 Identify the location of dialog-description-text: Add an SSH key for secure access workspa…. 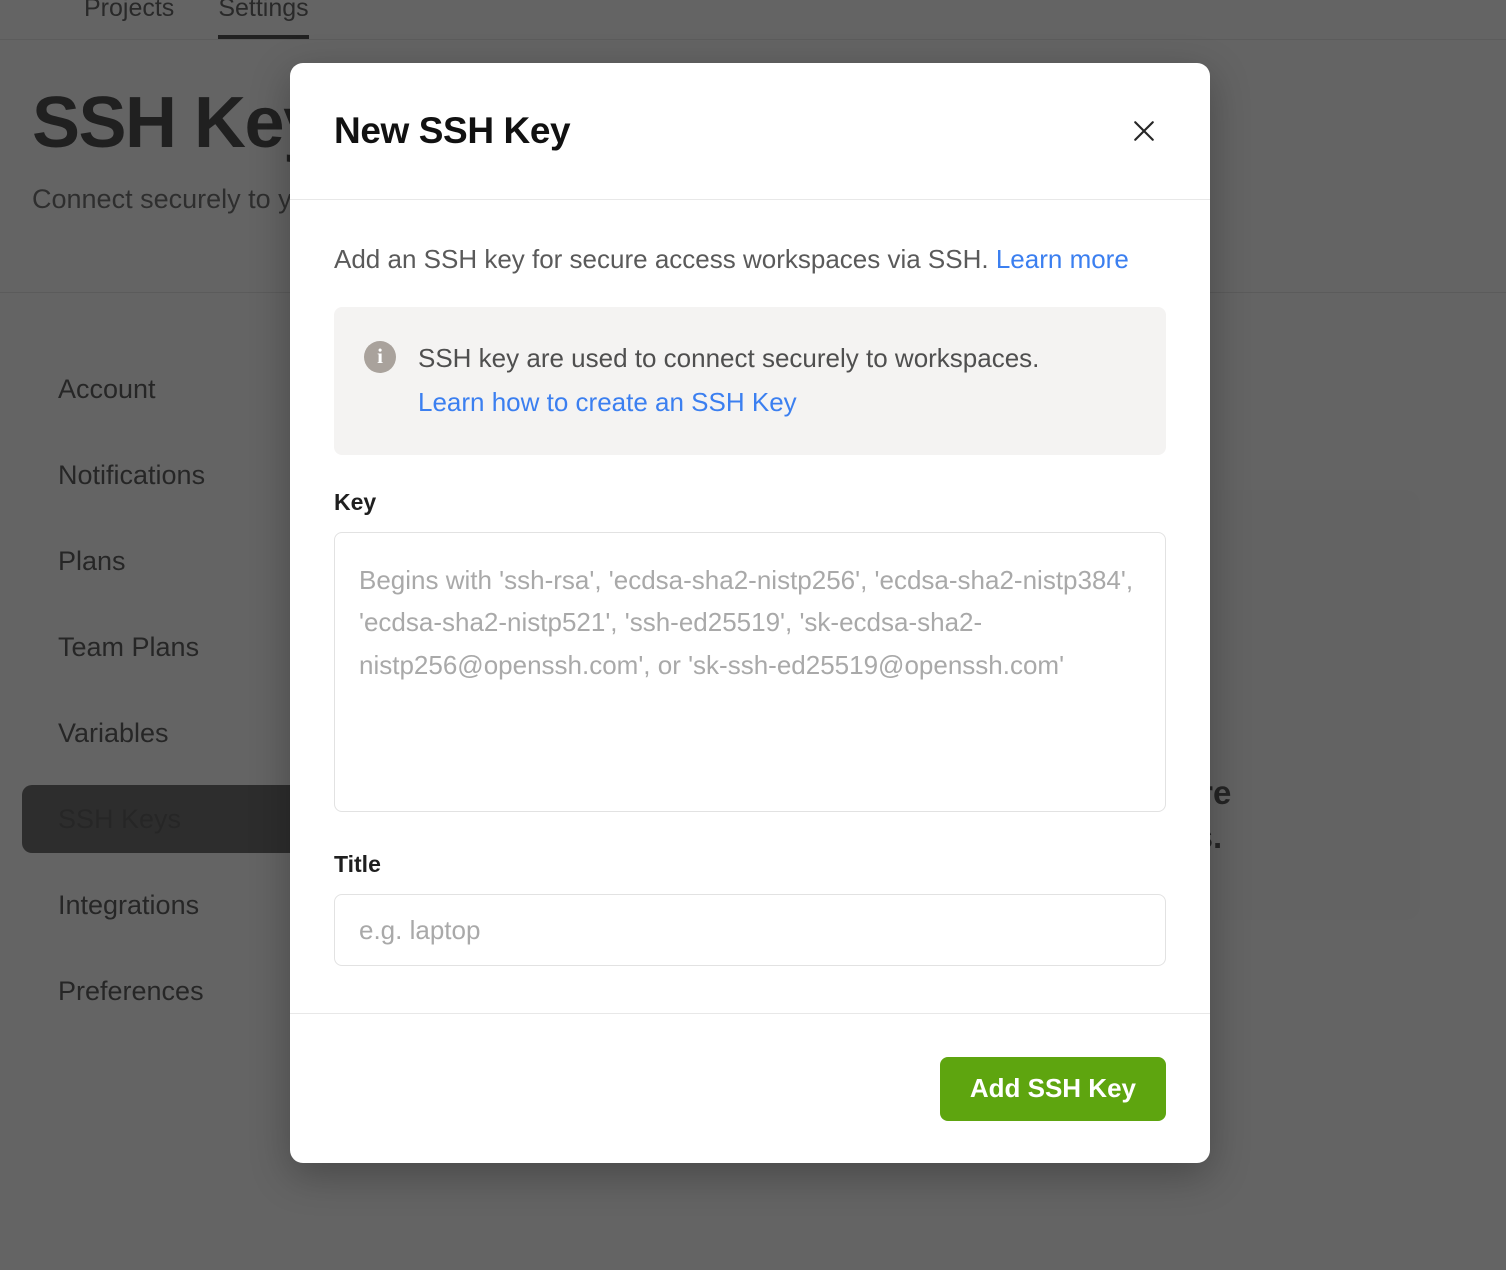
(665, 259).